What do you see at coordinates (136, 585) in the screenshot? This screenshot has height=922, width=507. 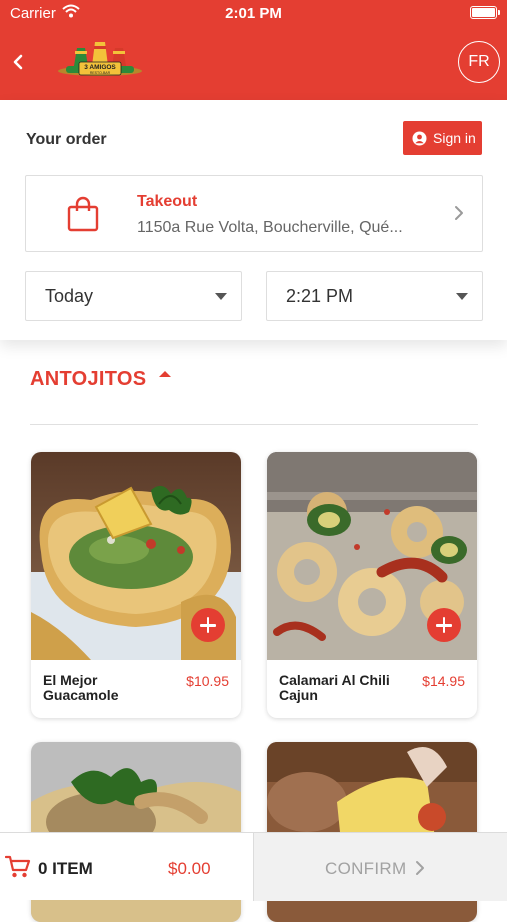 I see `product-card: El Mejor Guacamole $10.95` at bounding box center [136, 585].